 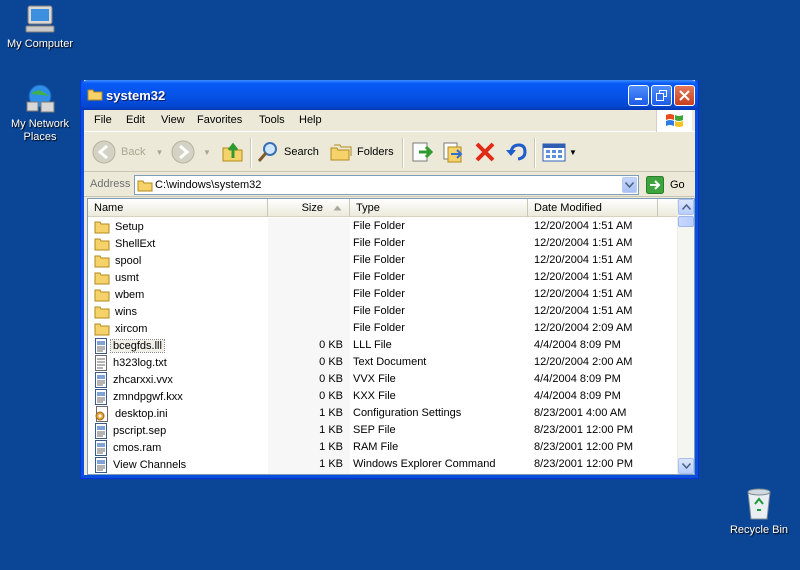 I want to click on file-name-cell: spool, so click(x=118, y=260).